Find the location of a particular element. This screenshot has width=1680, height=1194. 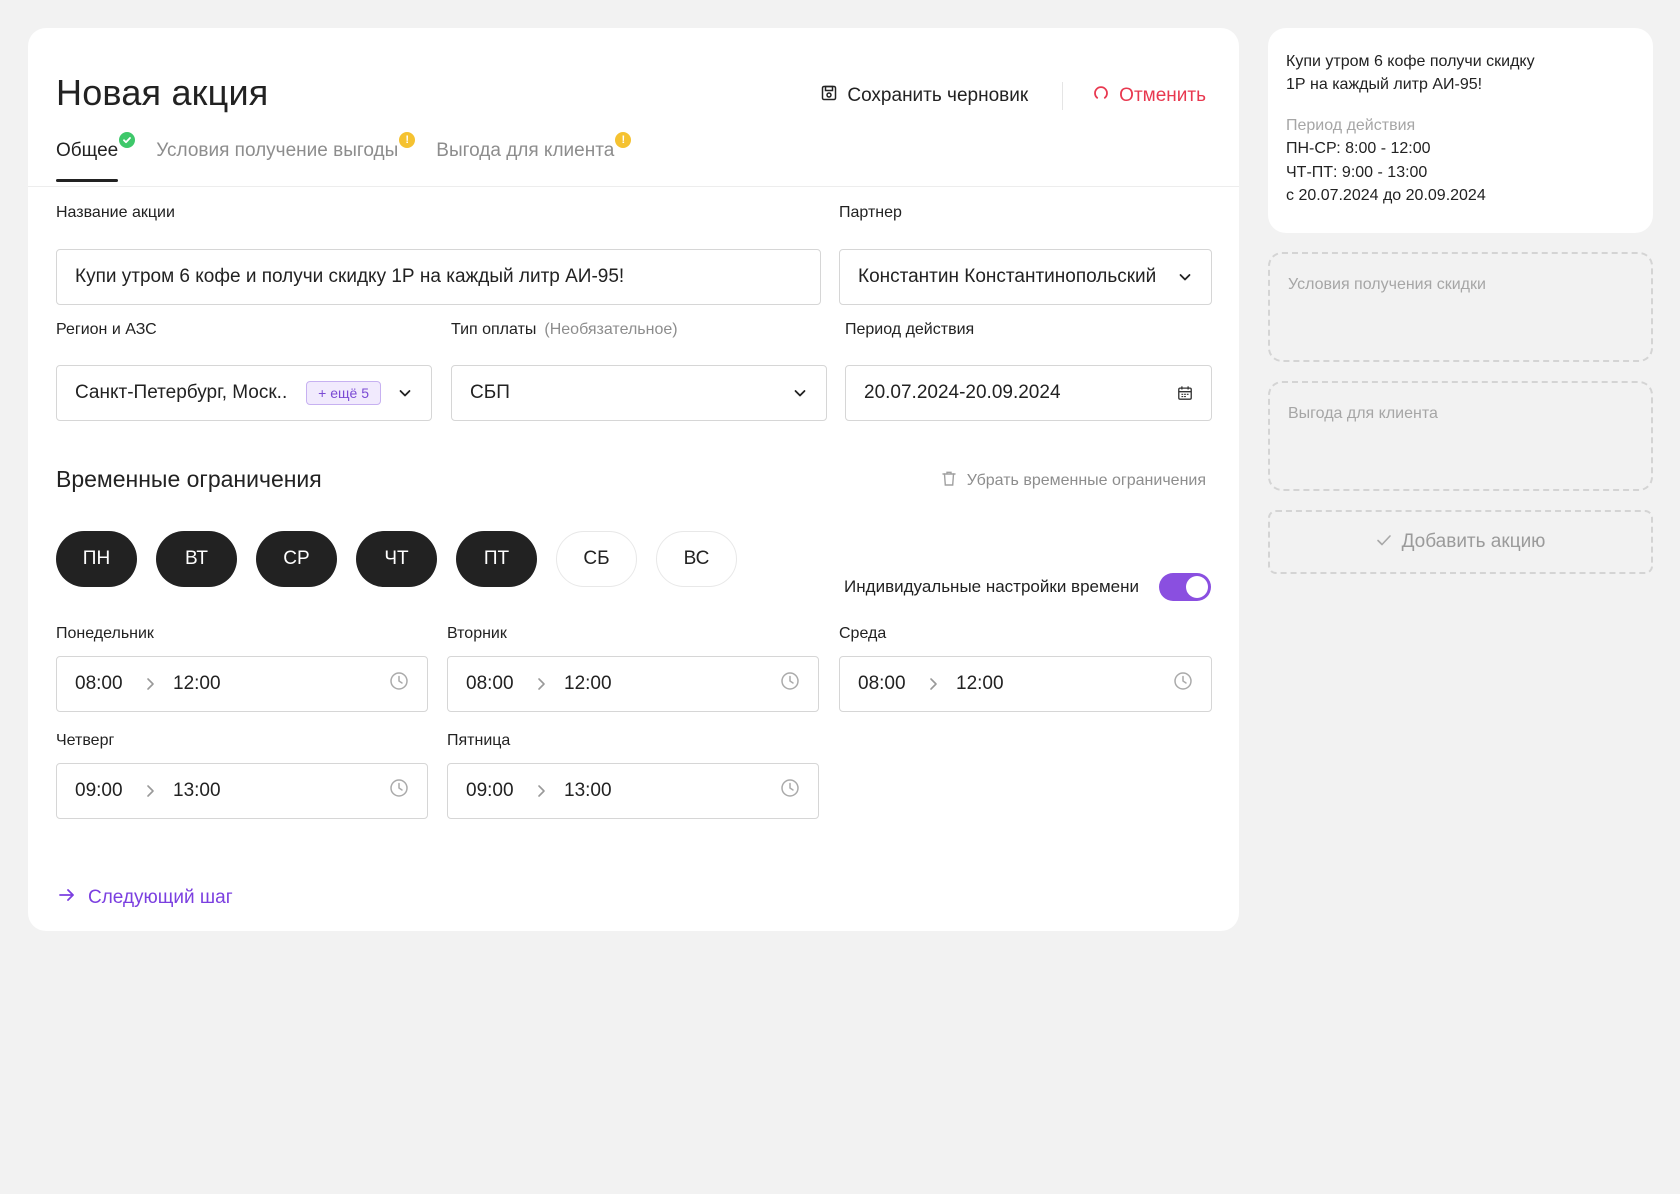

tab-label: Выгода для клиента is located at coordinates (525, 150).